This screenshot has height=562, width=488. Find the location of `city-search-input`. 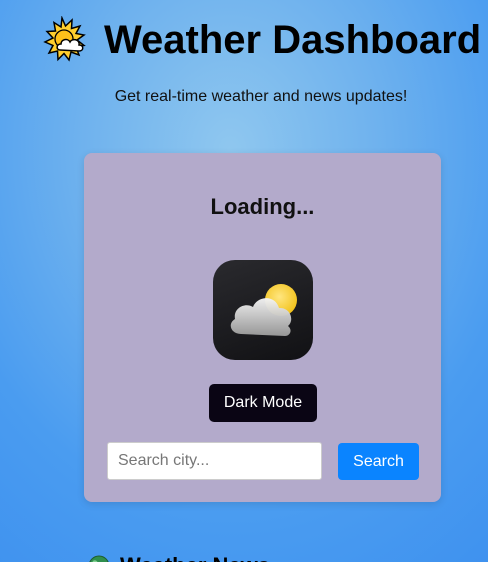

city-search-input is located at coordinates (214, 461).